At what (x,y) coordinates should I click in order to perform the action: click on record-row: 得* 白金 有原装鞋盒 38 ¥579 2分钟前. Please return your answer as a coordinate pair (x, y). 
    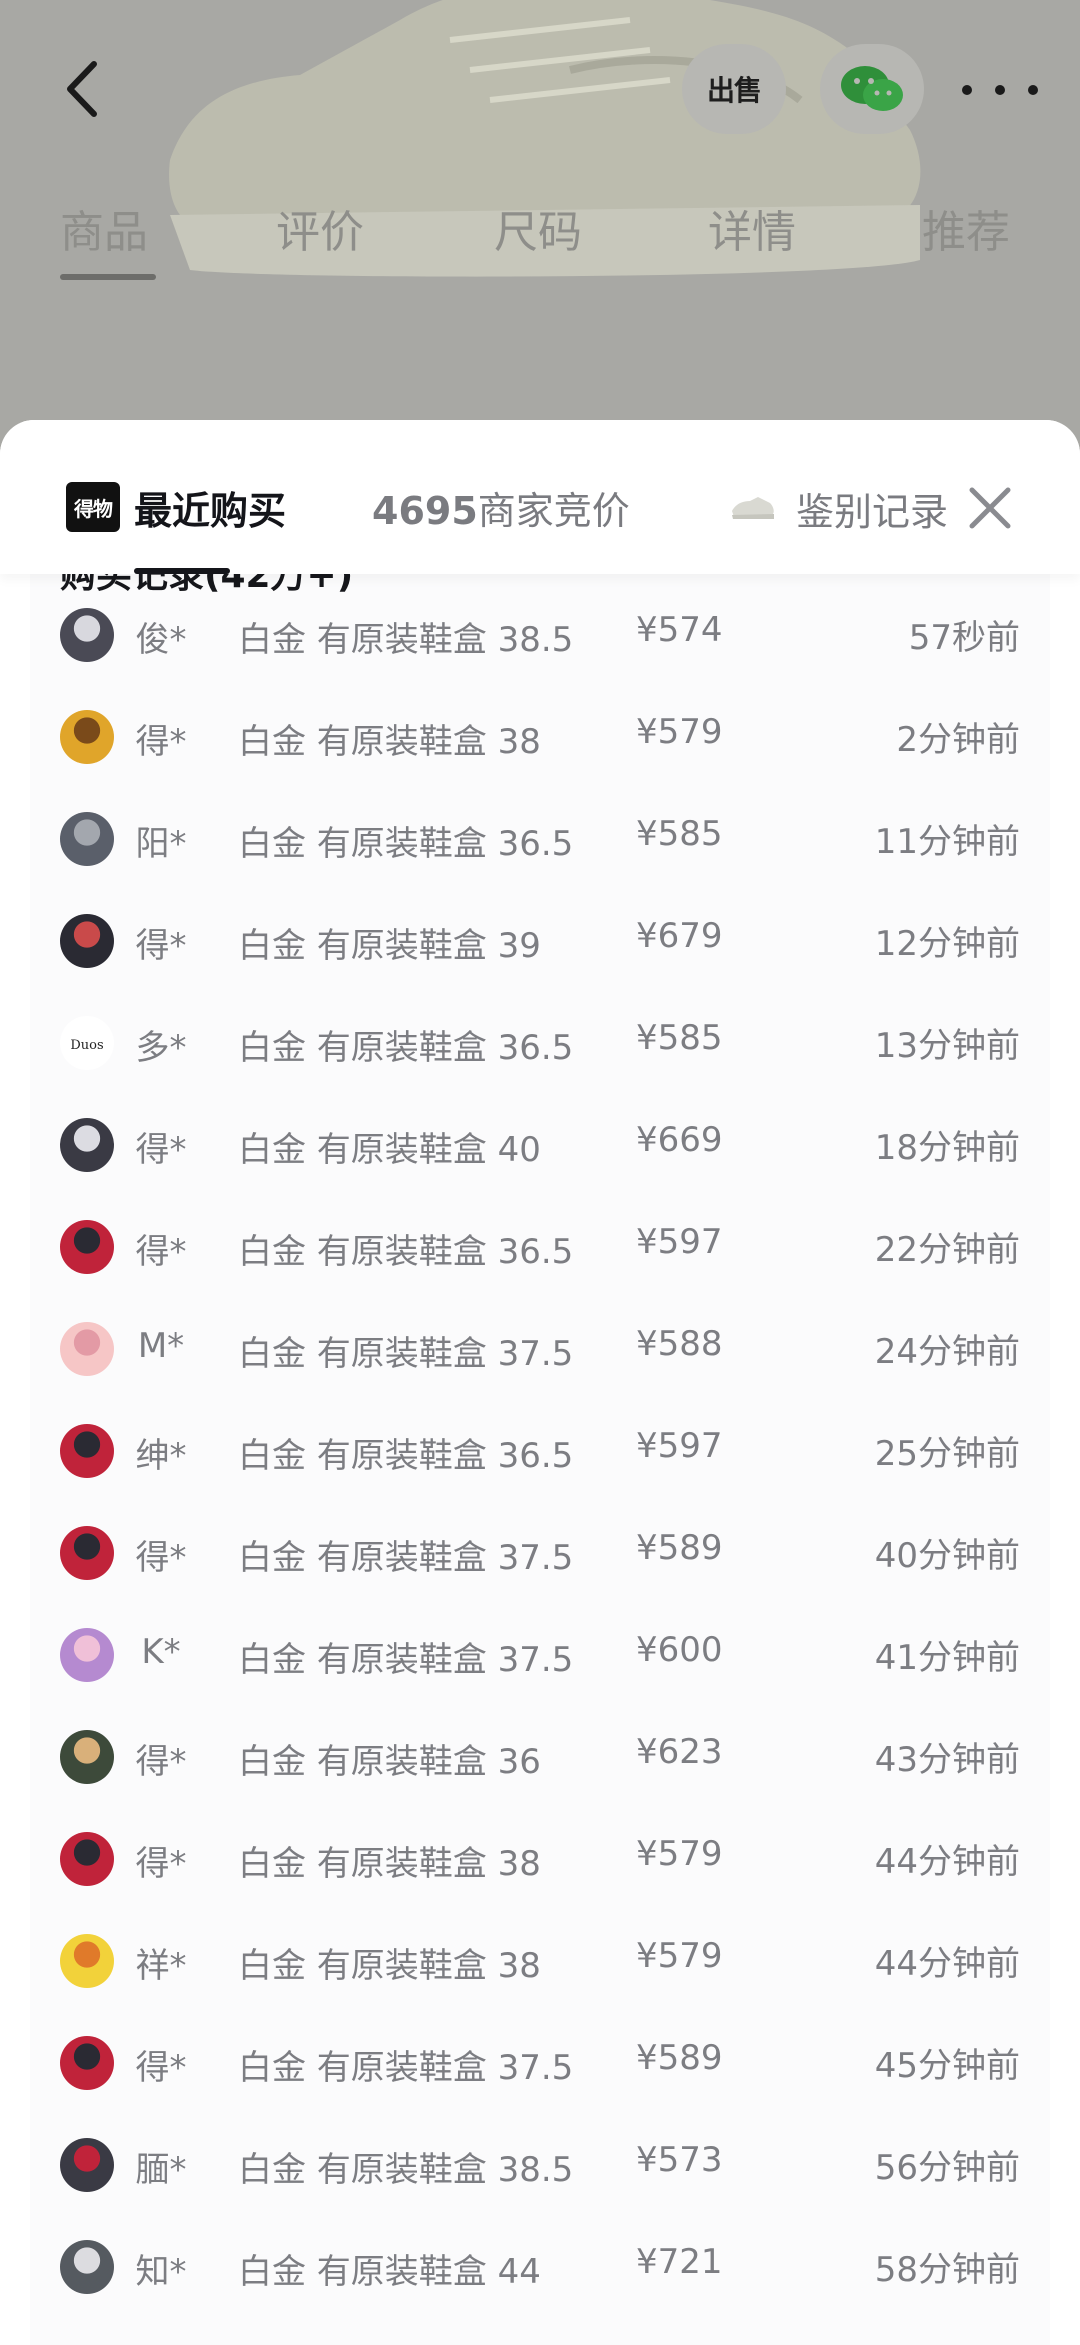
    Looking at the image, I should click on (540, 738).